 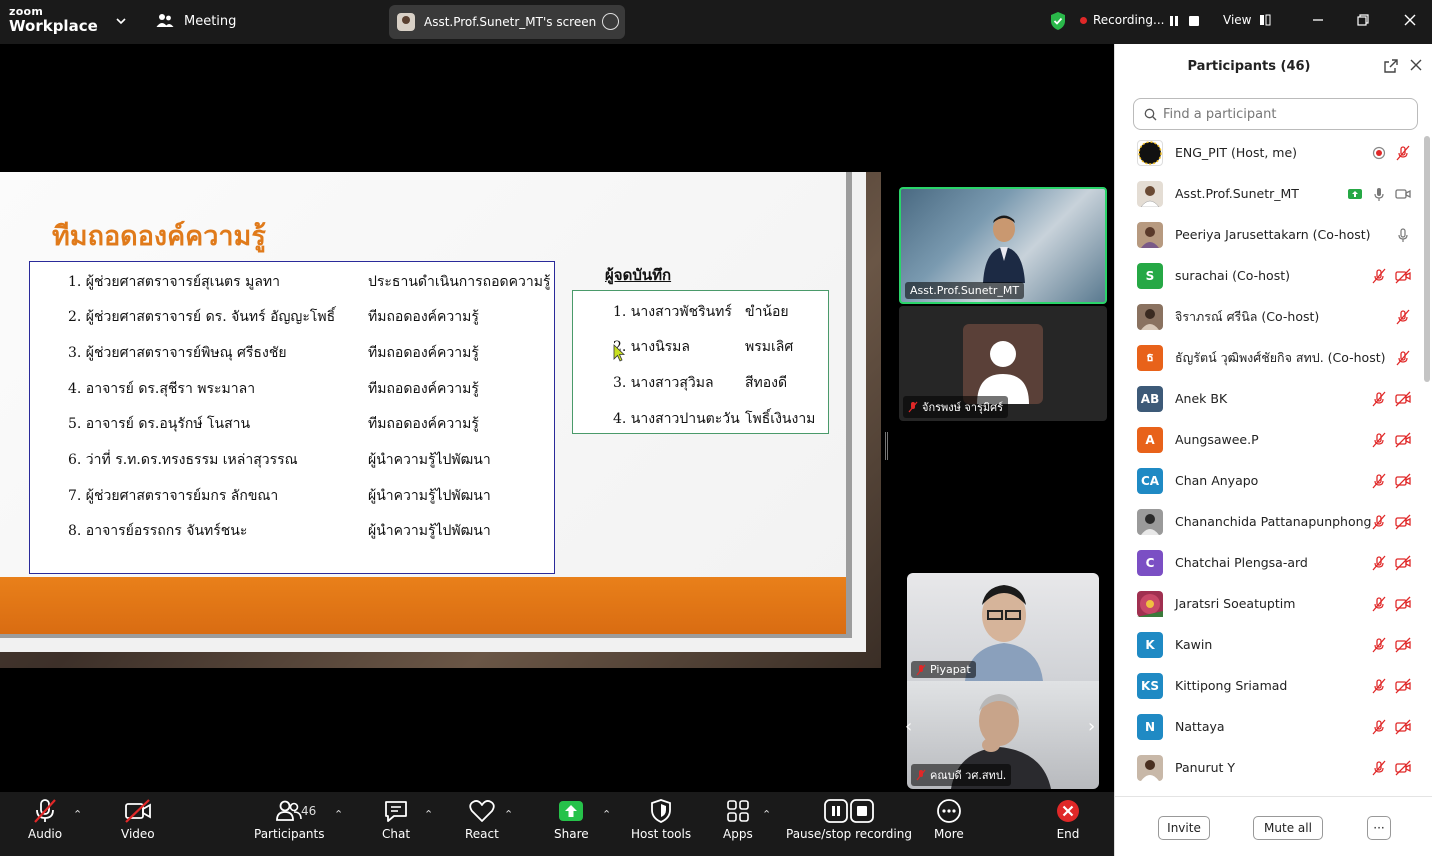 What do you see at coordinates (1184, 828) in the screenshot?
I see `invite-button: Invite` at bounding box center [1184, 828].